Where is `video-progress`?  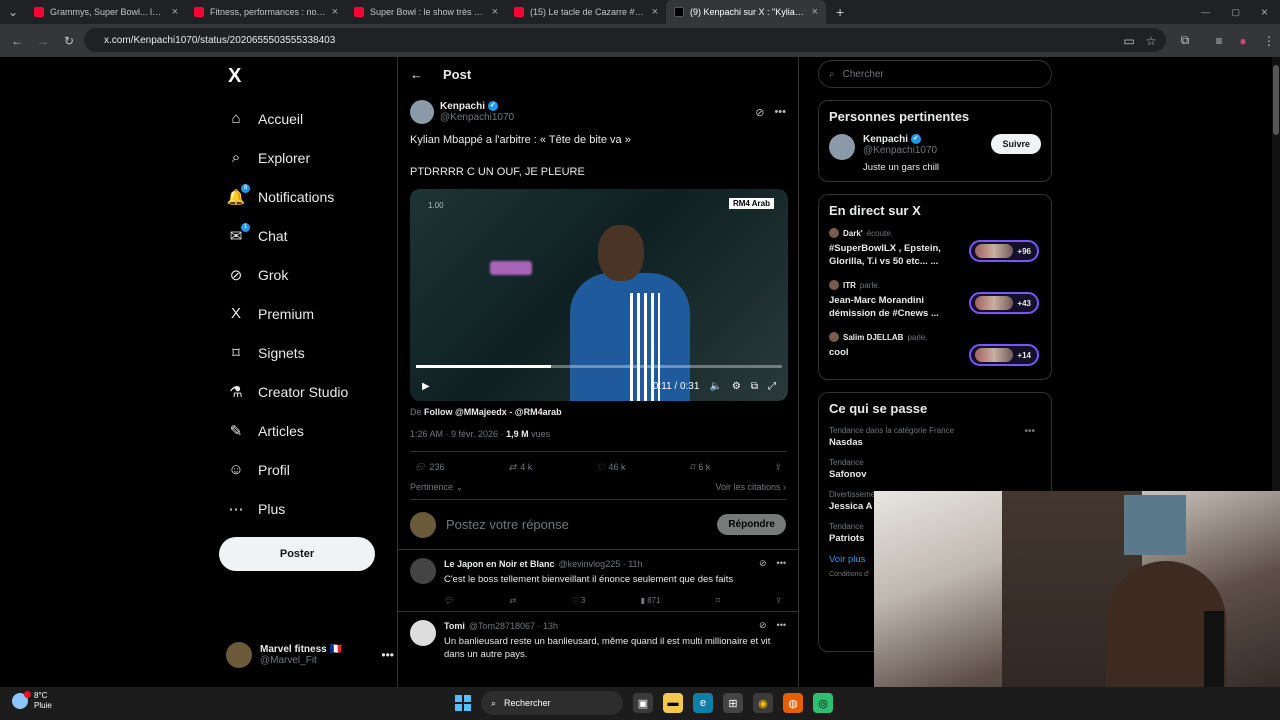
video-progress is located at coordinates (599, 366).